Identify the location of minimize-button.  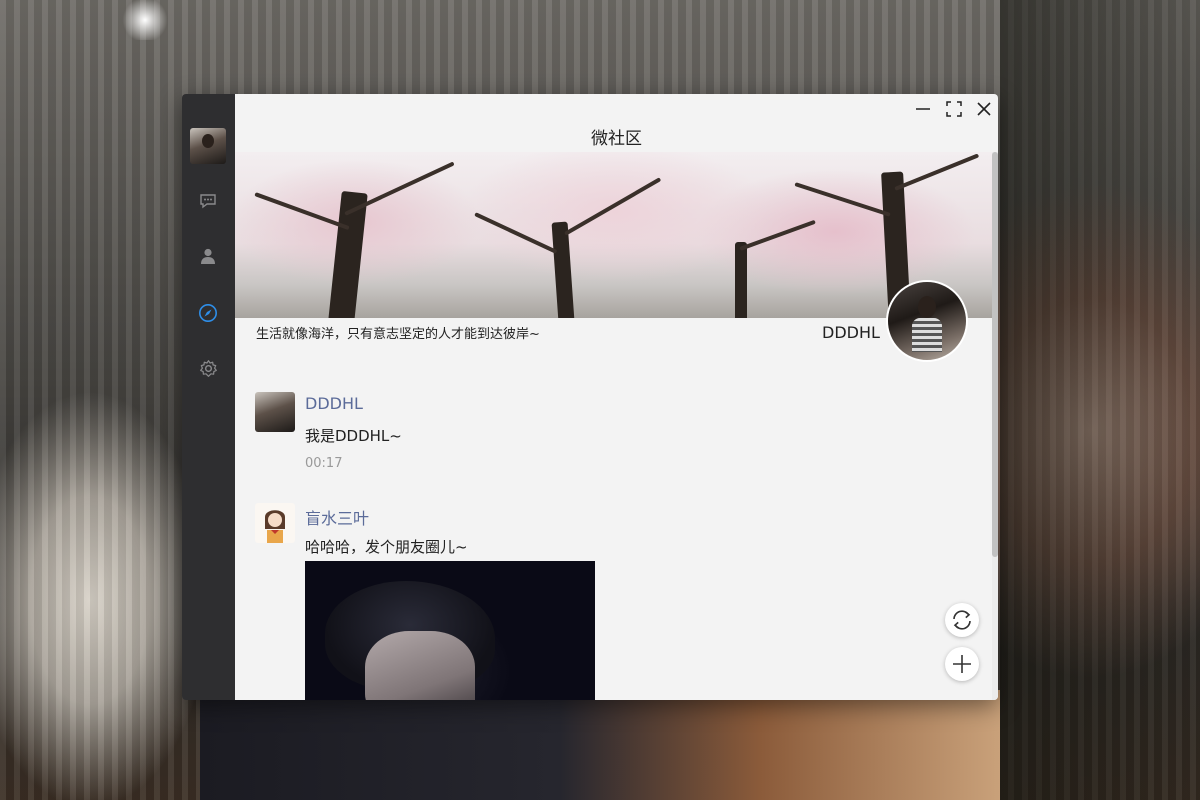
(923, 109).